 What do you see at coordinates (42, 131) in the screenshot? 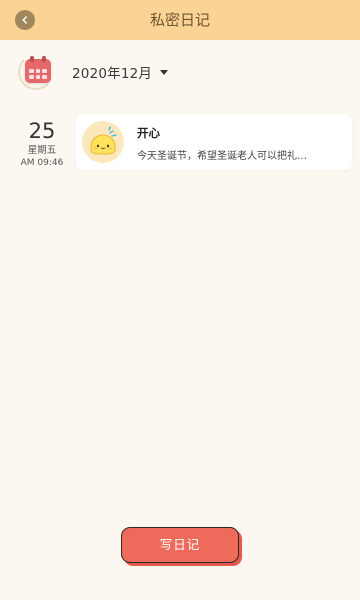
I see `entry-day: 25` at bounding box center [42, 131].